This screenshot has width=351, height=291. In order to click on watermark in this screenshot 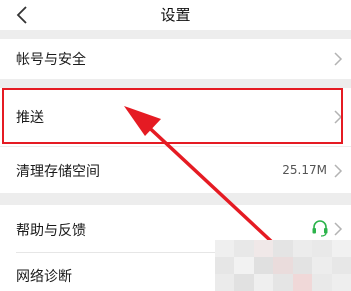, I will do `click(283, 265)`.